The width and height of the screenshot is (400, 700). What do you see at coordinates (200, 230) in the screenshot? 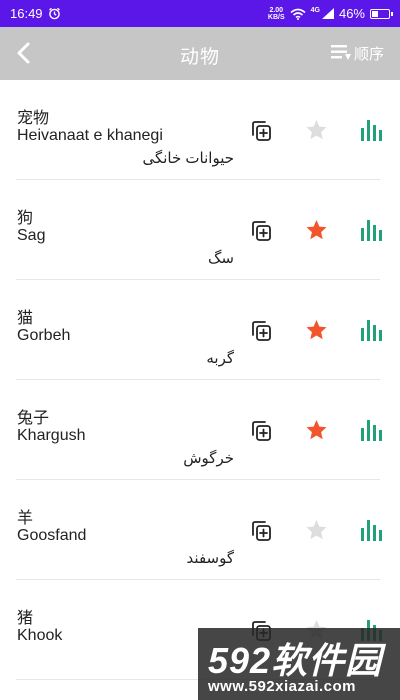
I see `list-item: 狗 Sag سگ` at bounding box center [200, 230].